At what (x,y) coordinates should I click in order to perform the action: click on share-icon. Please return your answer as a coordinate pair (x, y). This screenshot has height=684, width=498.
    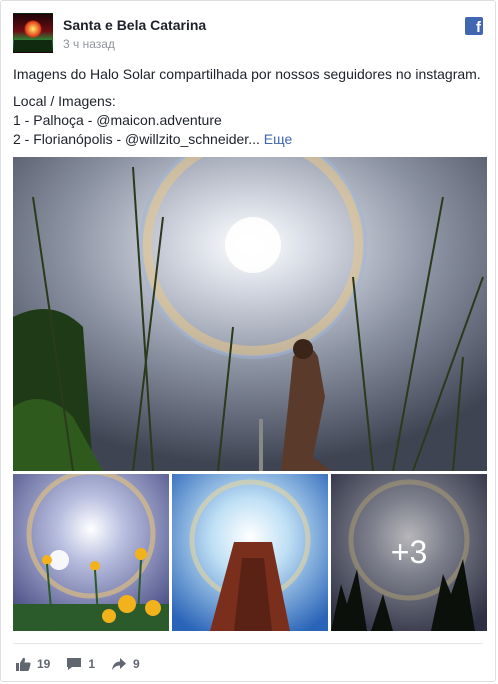
    Looking at the image, I should click on (119, 664).